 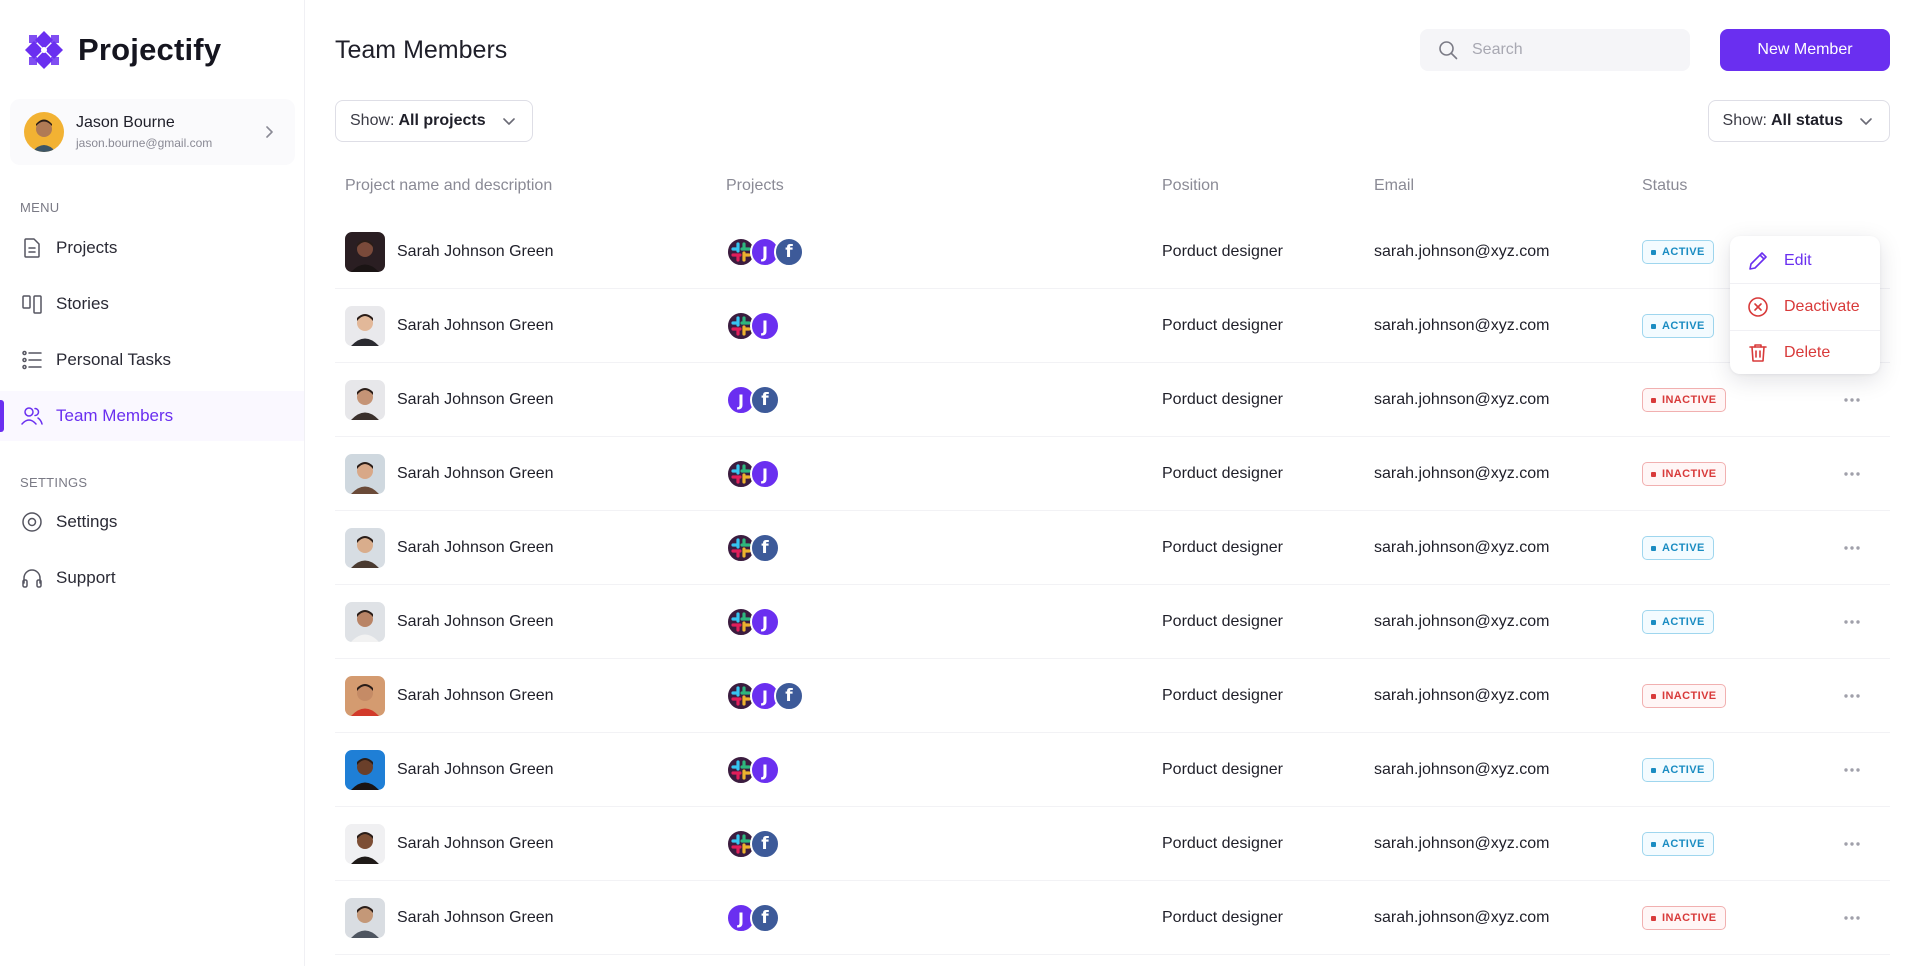 What do you see at coordinates (1805, 50) in the screenshot?
I see `new-member-button: New Member` at bounding box center [1805, 50].